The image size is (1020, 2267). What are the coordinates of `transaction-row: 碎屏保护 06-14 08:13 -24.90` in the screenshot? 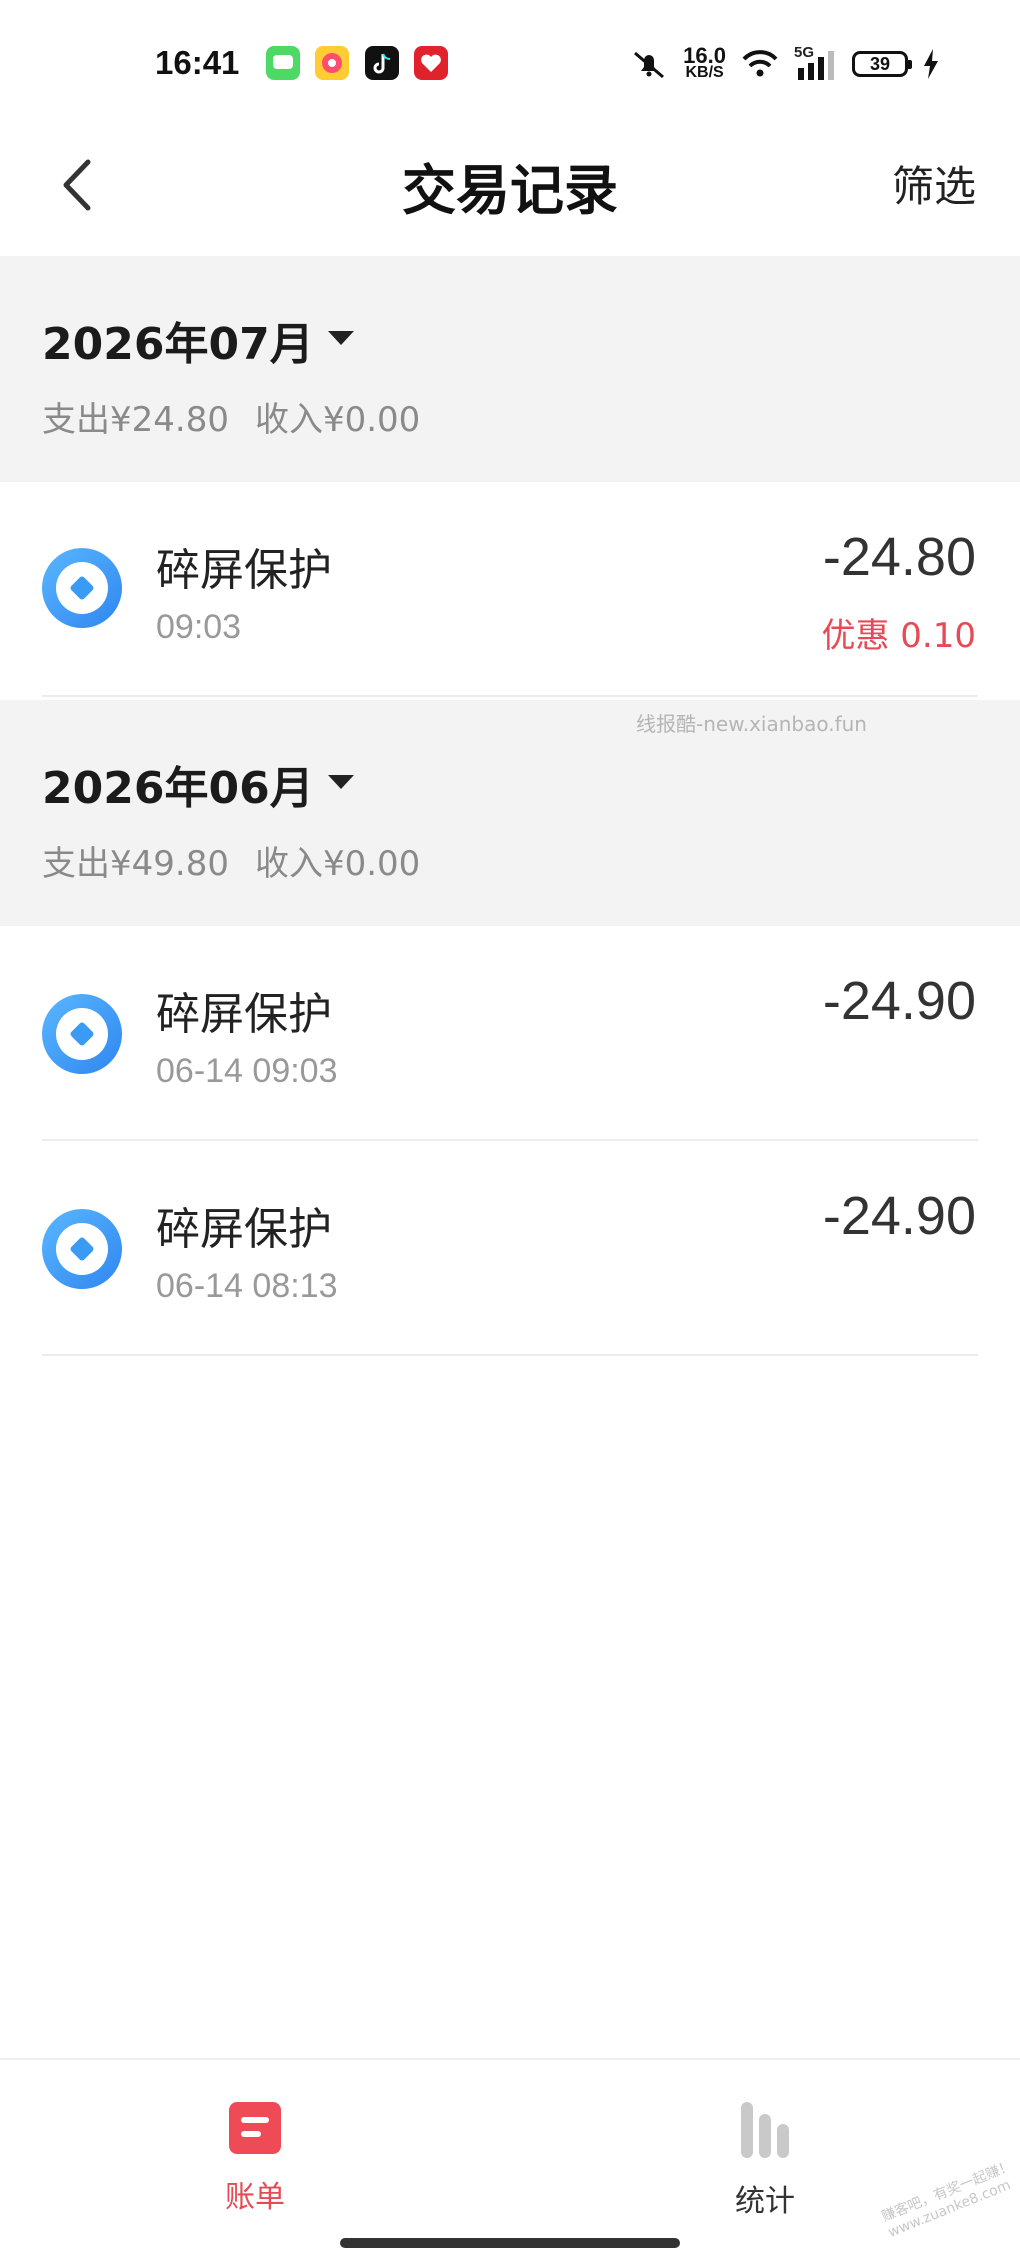 It's located at (510, 1248).